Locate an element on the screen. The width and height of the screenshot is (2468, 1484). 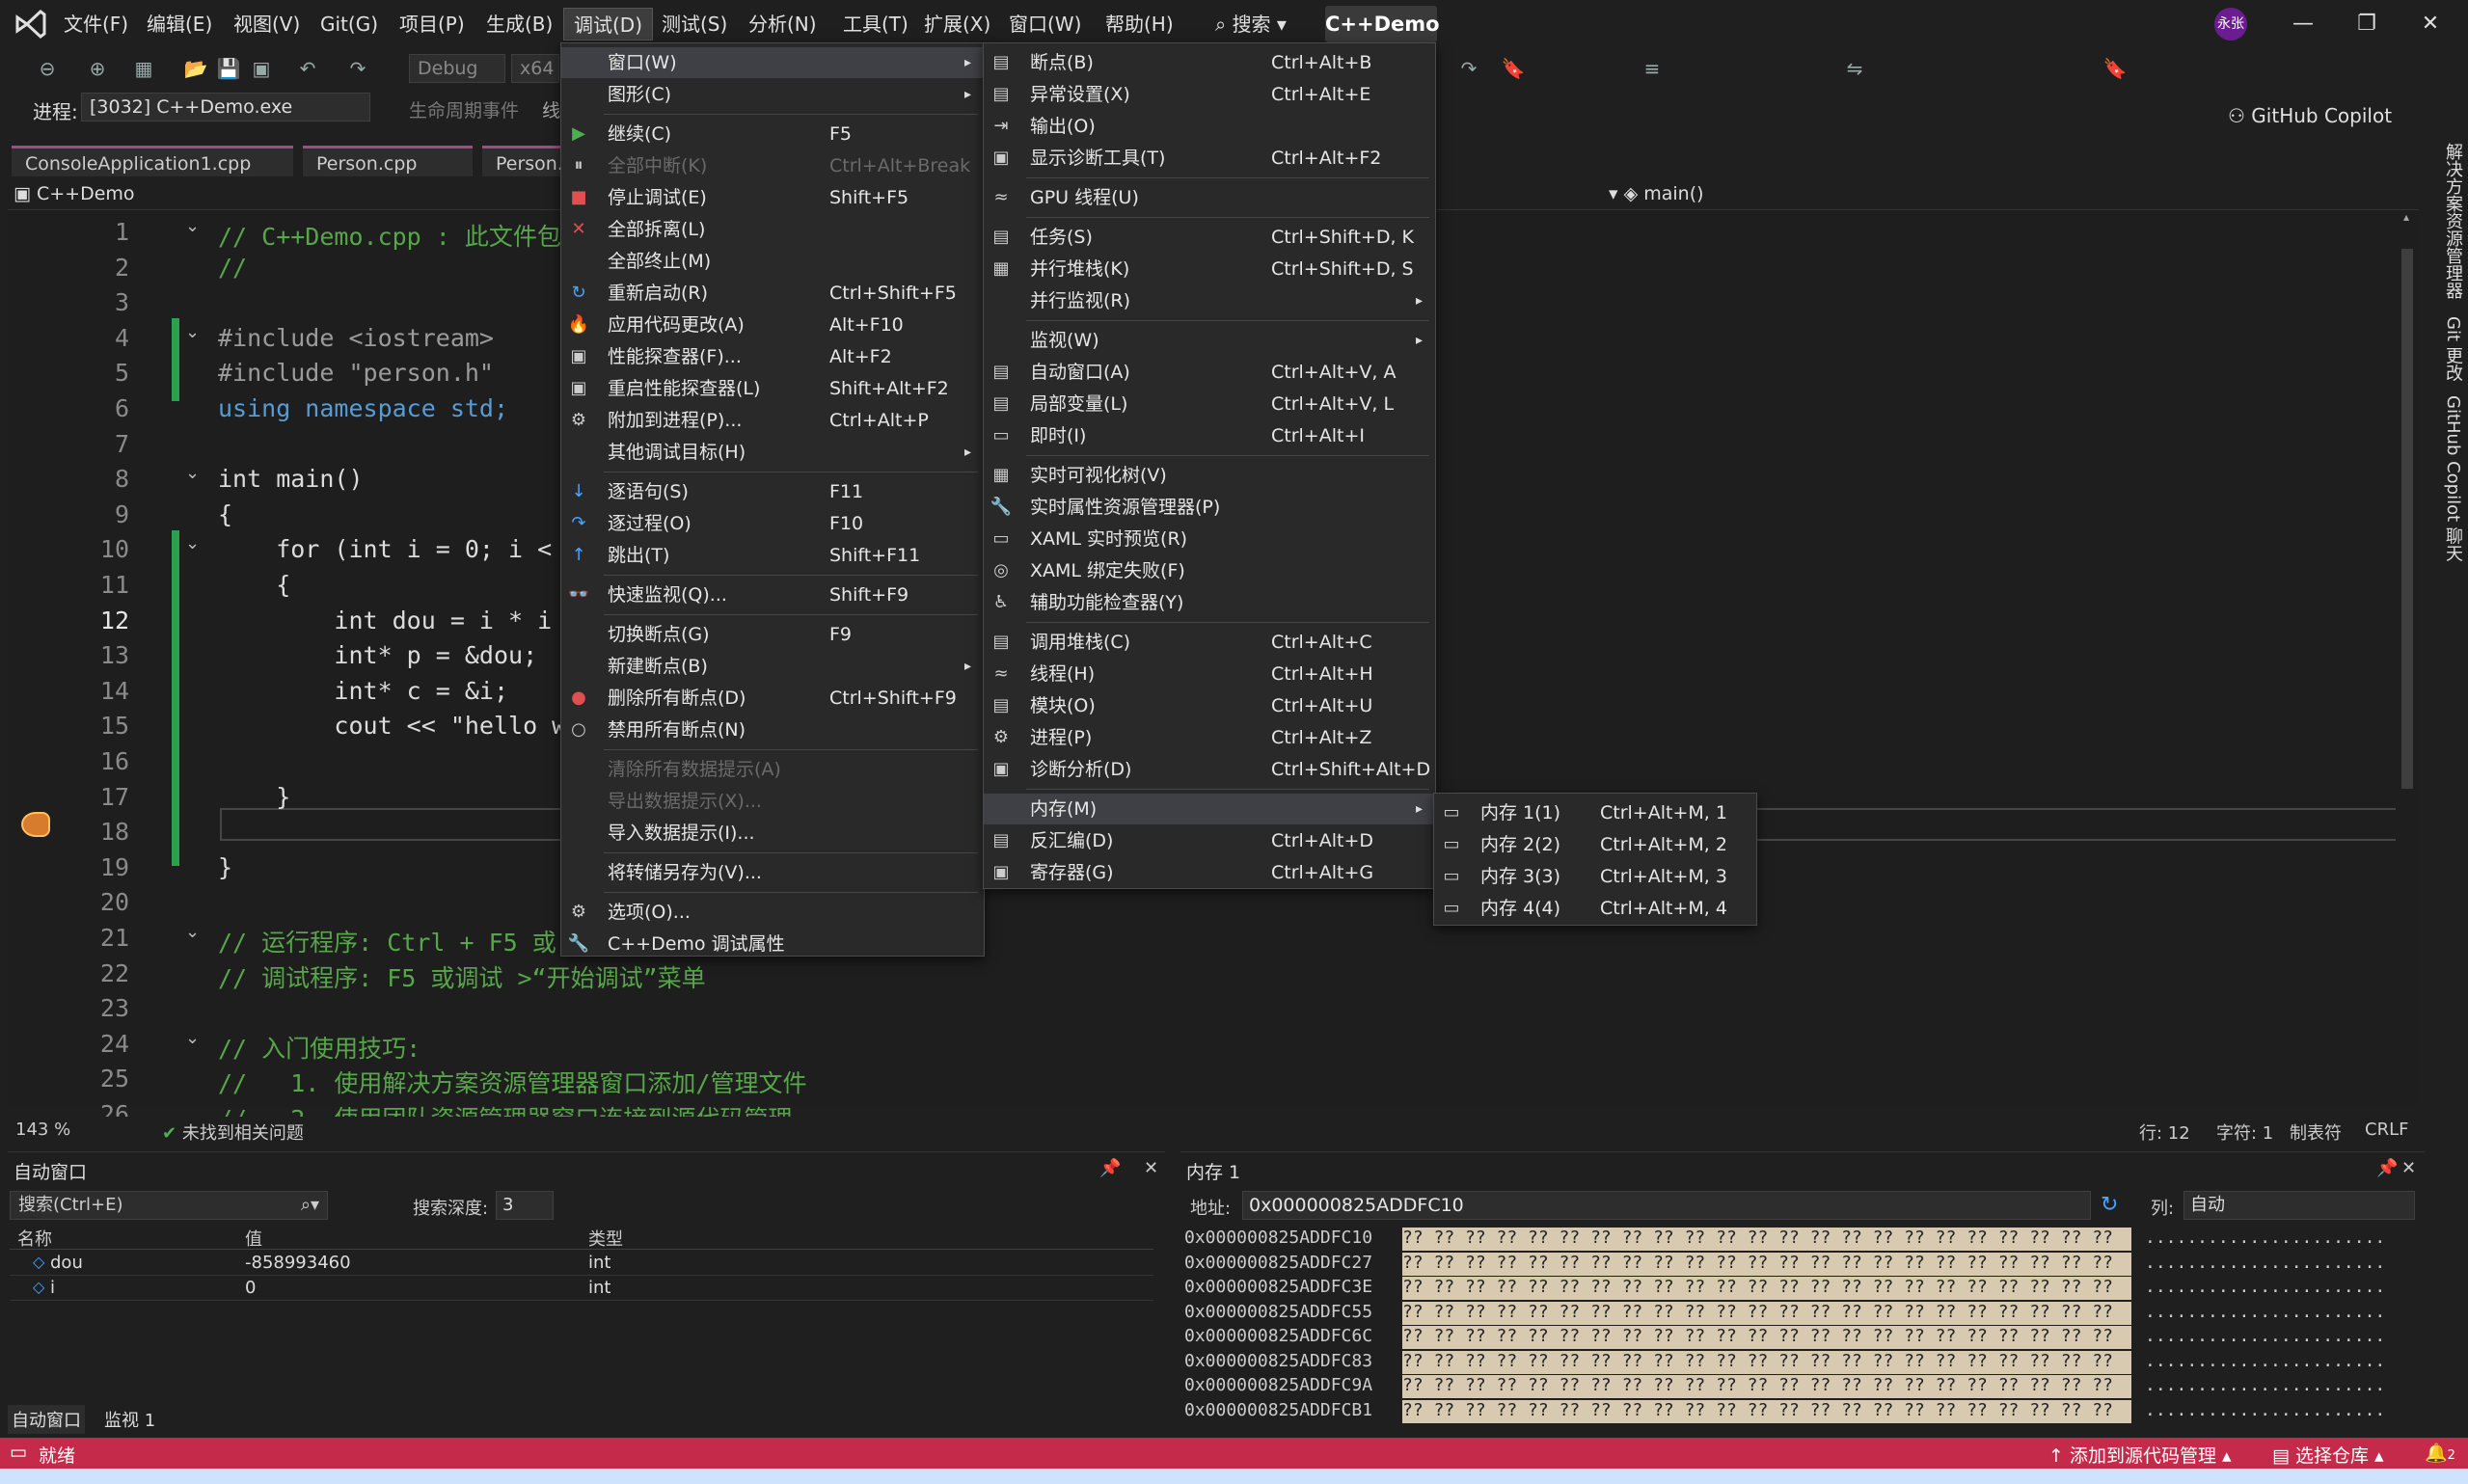
menu-item-6: 调试(D) is located at coordinates (608, 24).